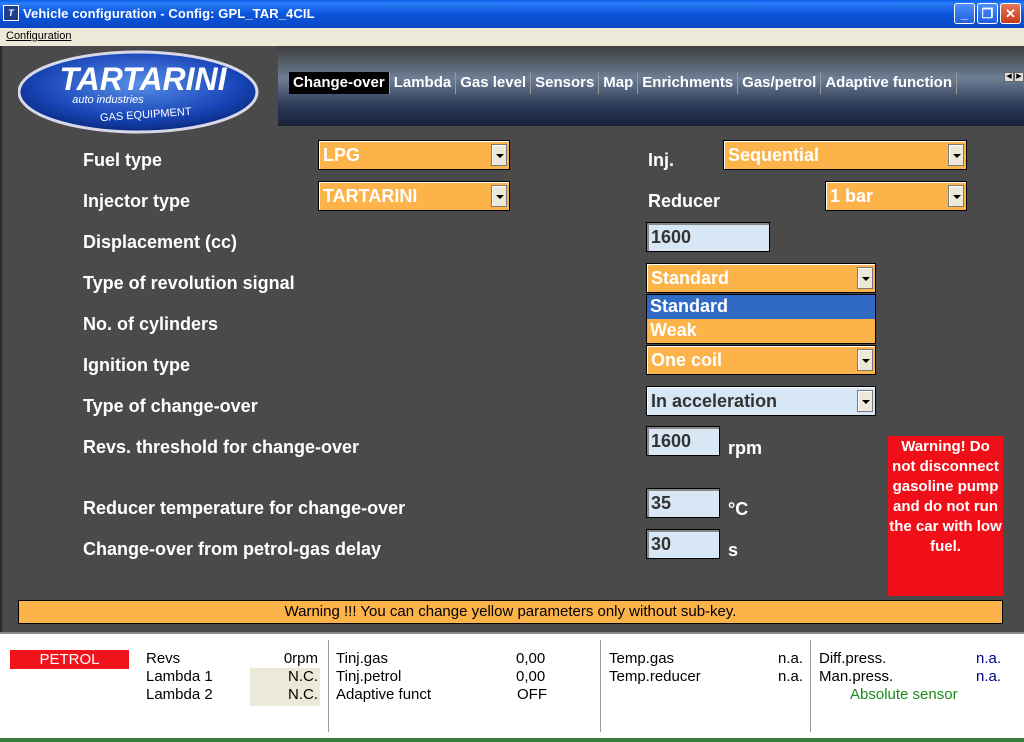 Image resolution: width=1024 pixels, height=742 pixels. Describe the element at coordinates (1019, 77) in the screenshot. I see `tab-scroll-right-icon: ▶` at that location.